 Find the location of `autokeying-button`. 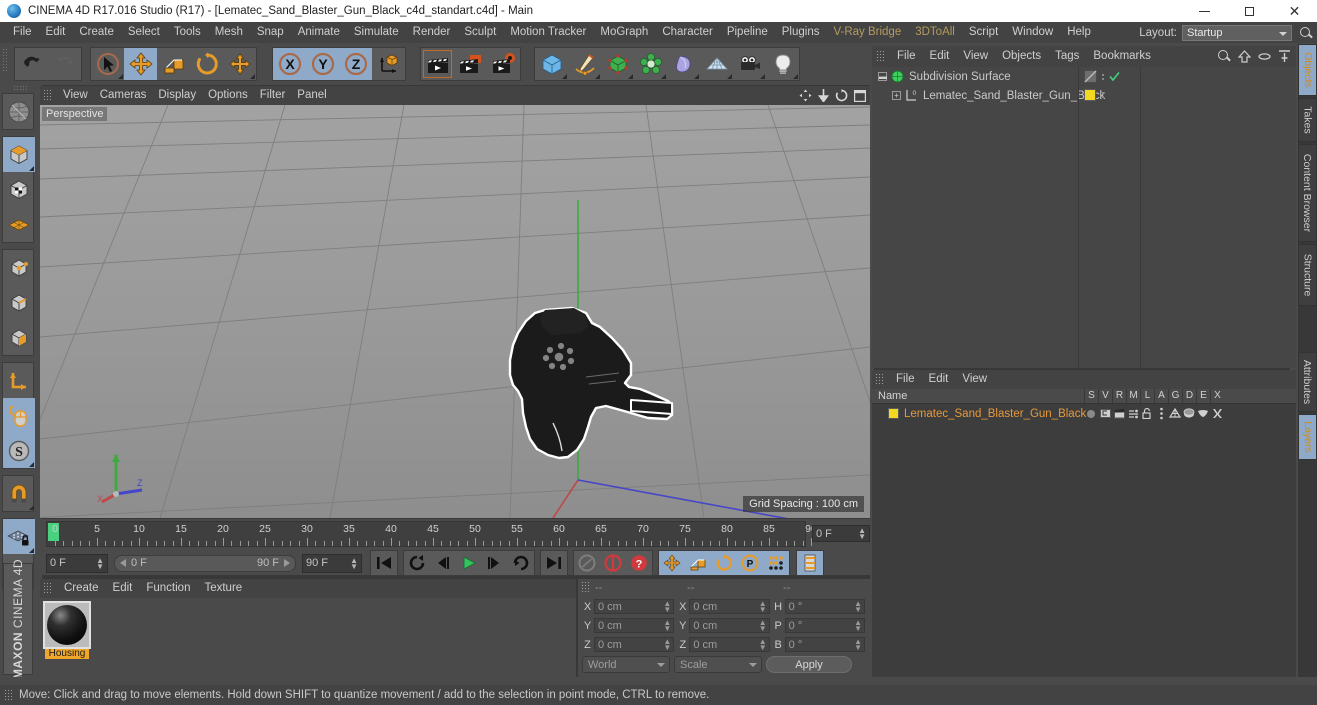

autokeying-button is located at coordinates (613, 563).